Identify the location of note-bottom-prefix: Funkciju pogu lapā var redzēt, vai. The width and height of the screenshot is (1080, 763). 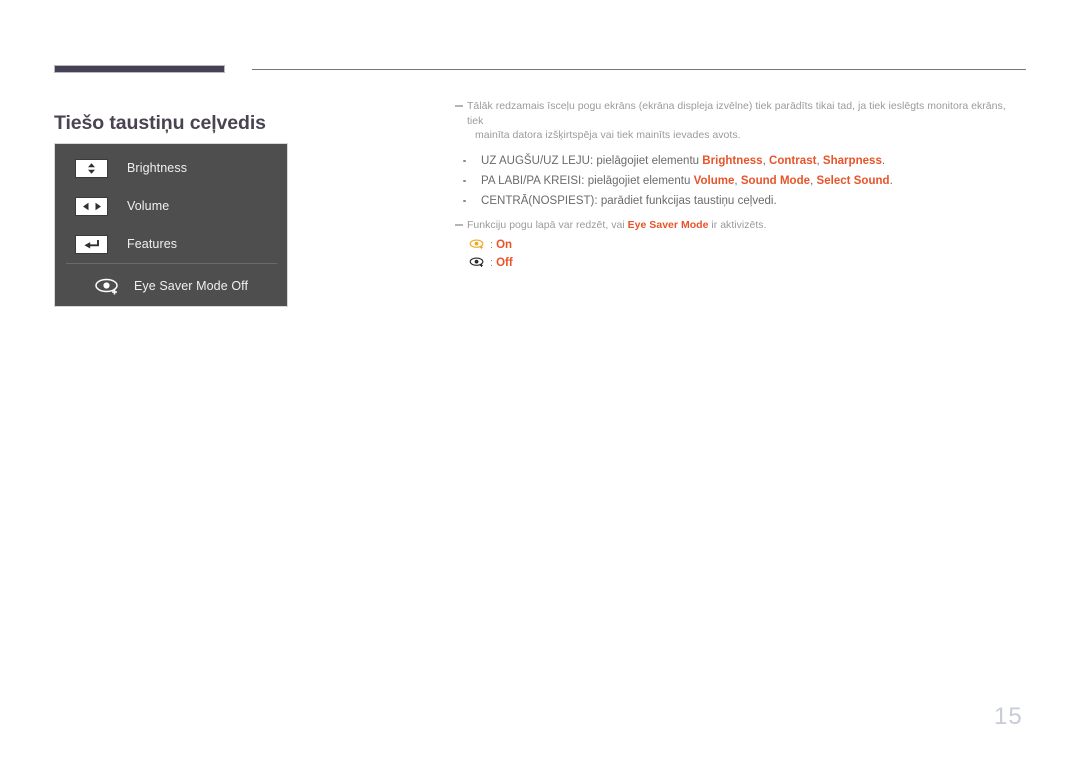
(547, 224).